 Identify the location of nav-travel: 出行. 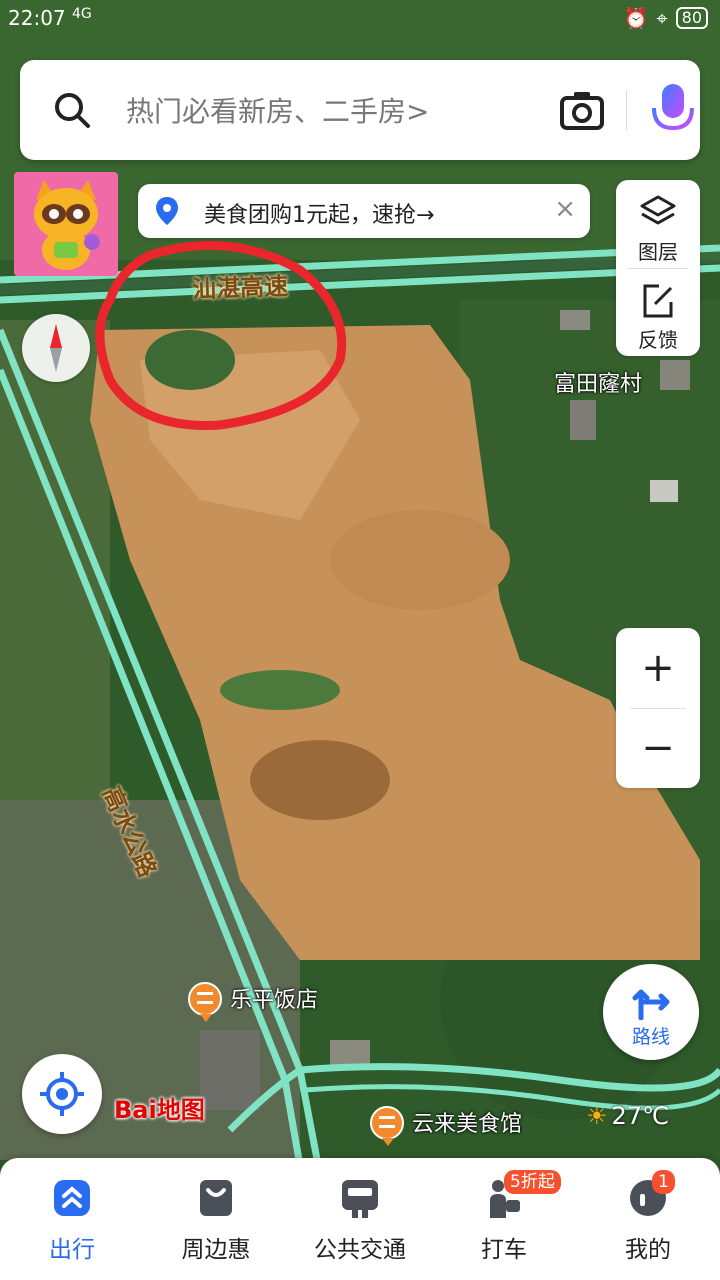
(72, 1219).